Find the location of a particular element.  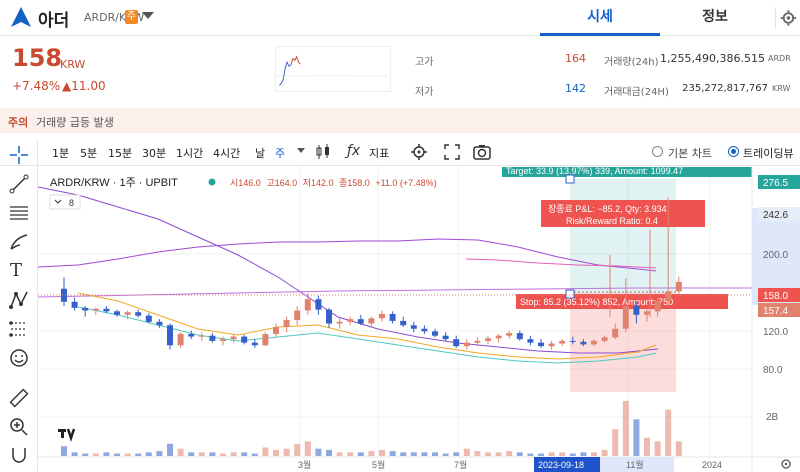

interval-chevron-icon is located at coordinates (301, 150).